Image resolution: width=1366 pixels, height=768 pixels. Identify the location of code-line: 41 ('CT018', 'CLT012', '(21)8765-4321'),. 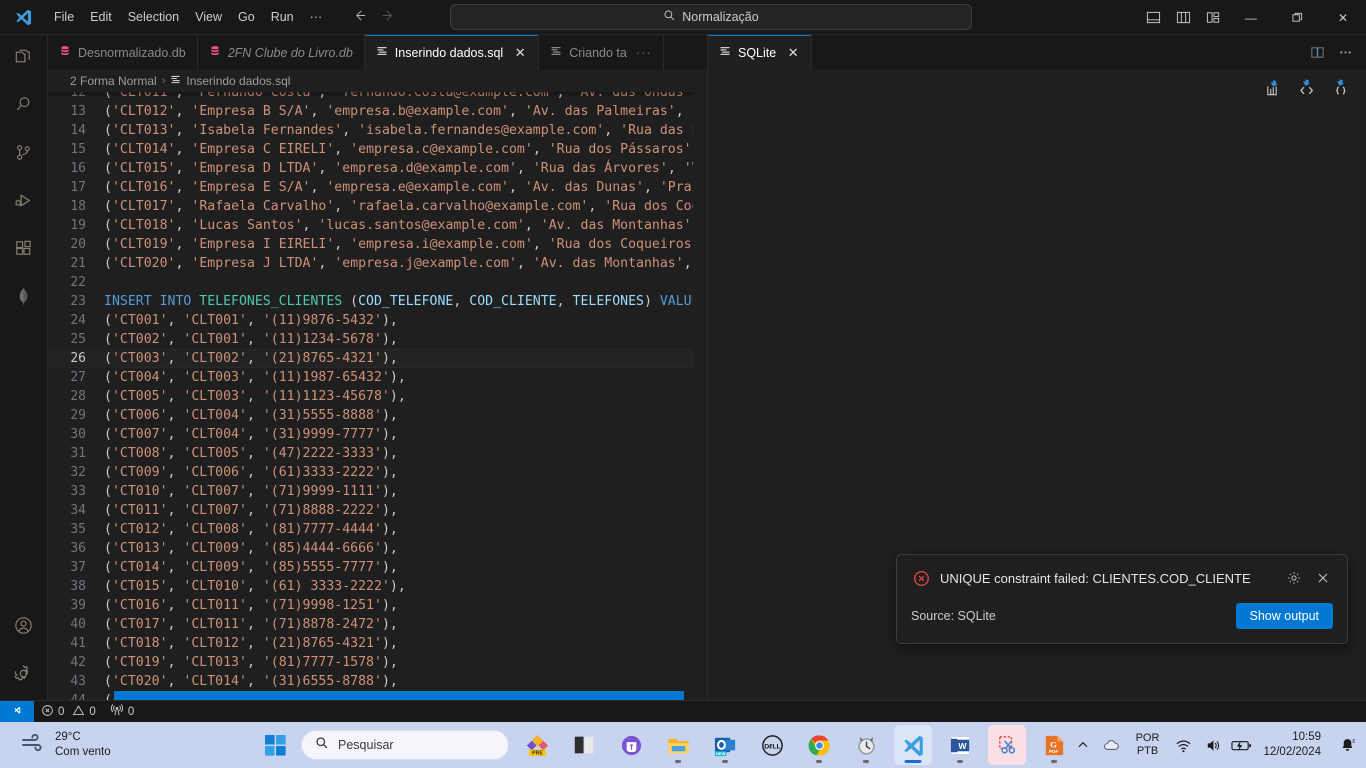
(377, 643).